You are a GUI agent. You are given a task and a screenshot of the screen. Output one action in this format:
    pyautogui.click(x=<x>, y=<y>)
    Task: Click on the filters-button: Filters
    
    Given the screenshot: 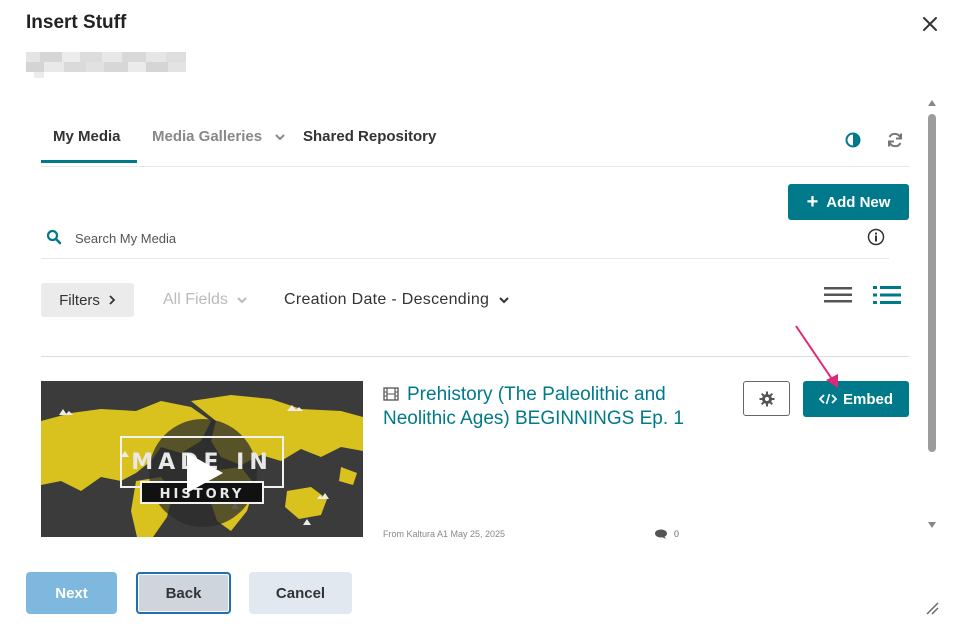 What is the action you would take?
    pyautogui.click(x=87, y=300)
    